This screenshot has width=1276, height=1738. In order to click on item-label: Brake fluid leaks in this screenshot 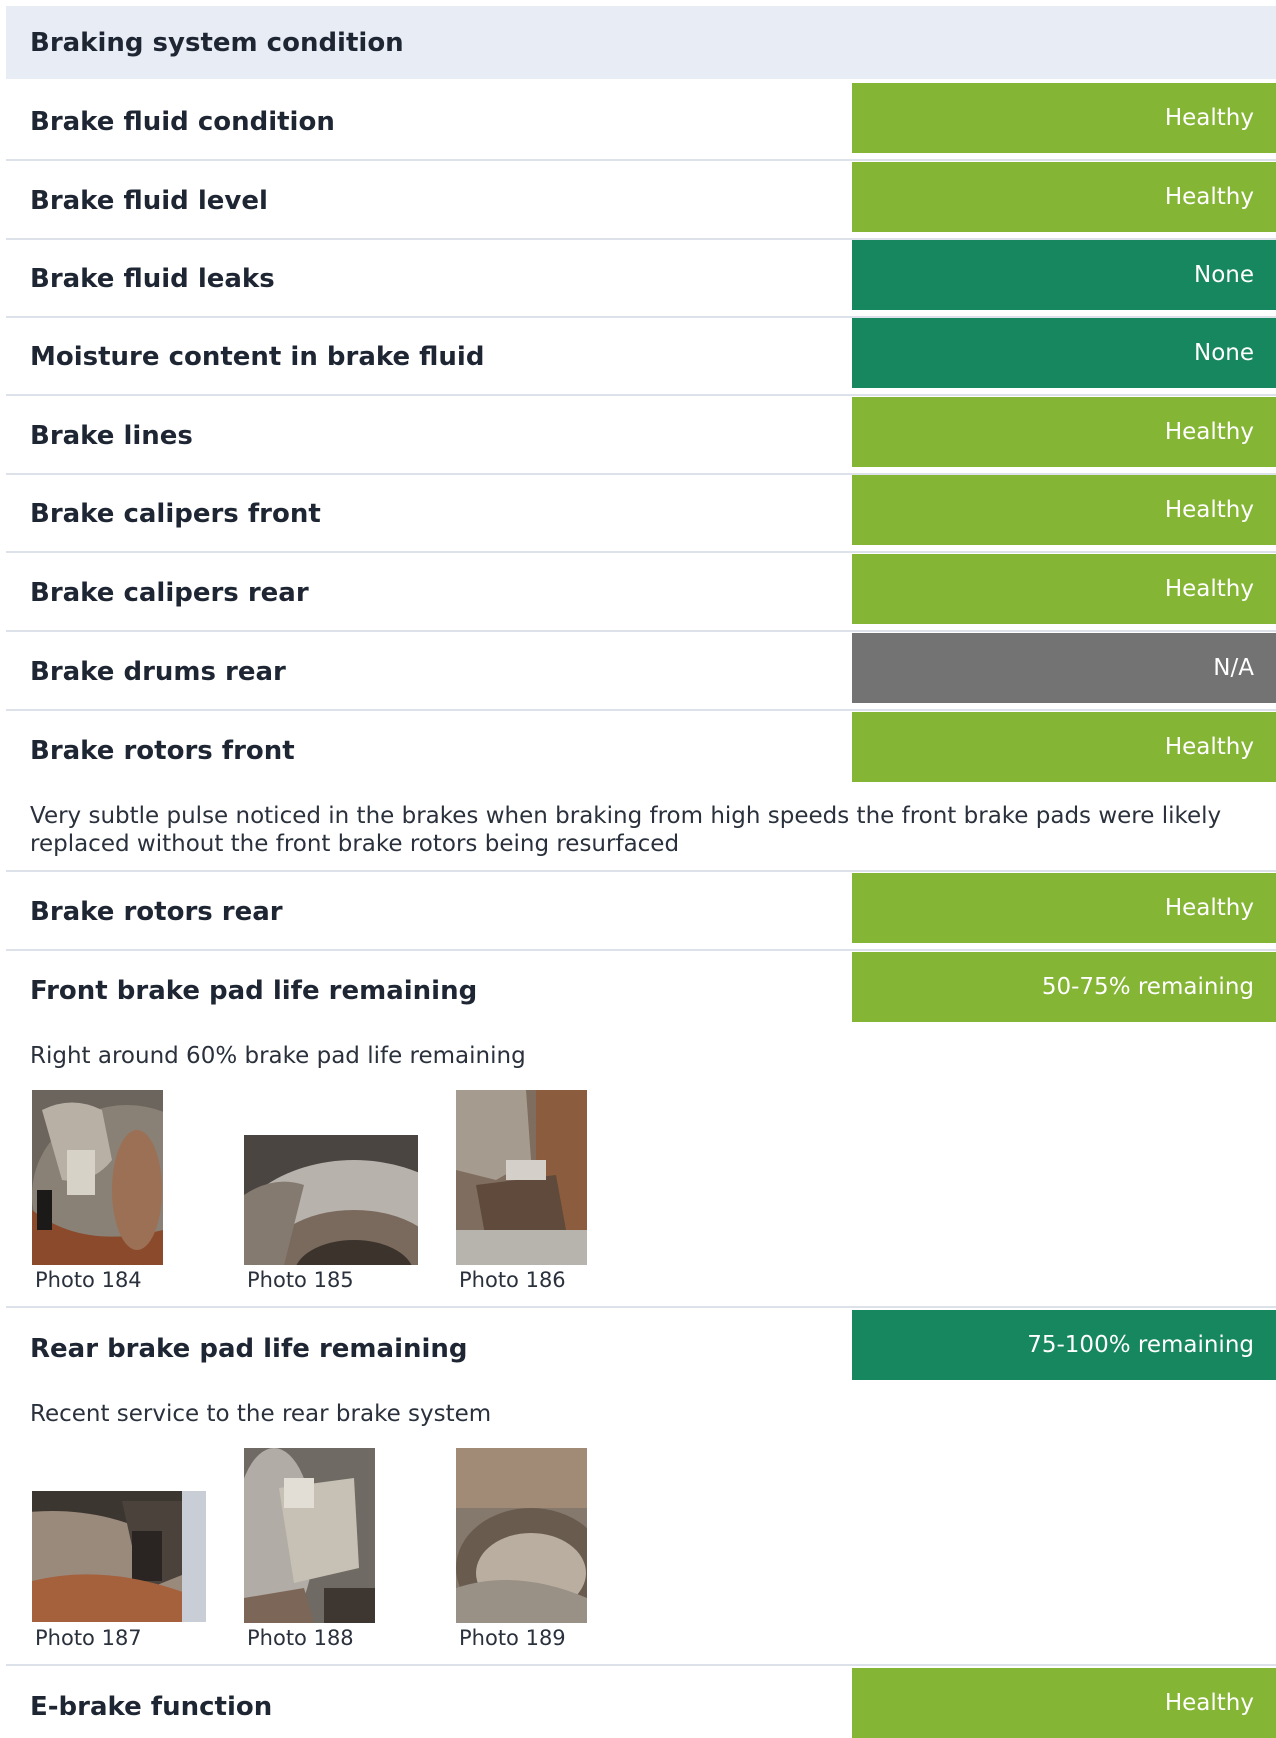, I will do `click(152, 279)`.